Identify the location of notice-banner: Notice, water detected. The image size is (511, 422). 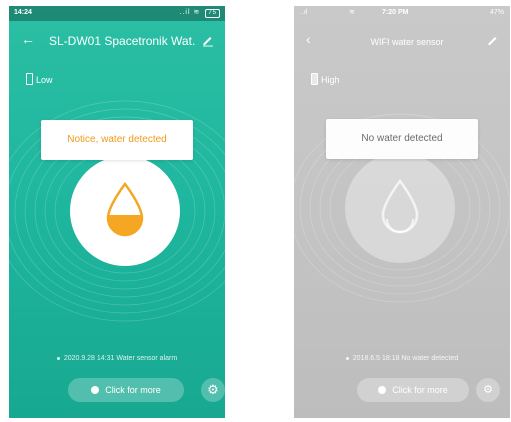
(117, 140).